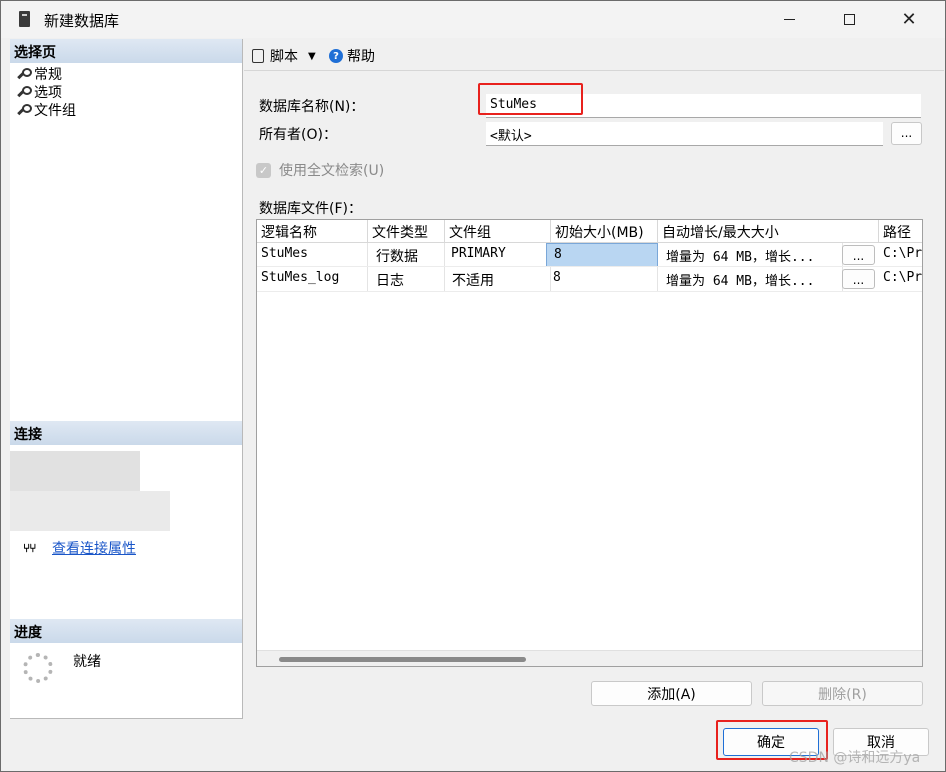 This screenshot has width=946, height=772. Describe the element at coordinates (498, 279) in the screenshot. I see `cell-filegroup: 不适用` at that location.